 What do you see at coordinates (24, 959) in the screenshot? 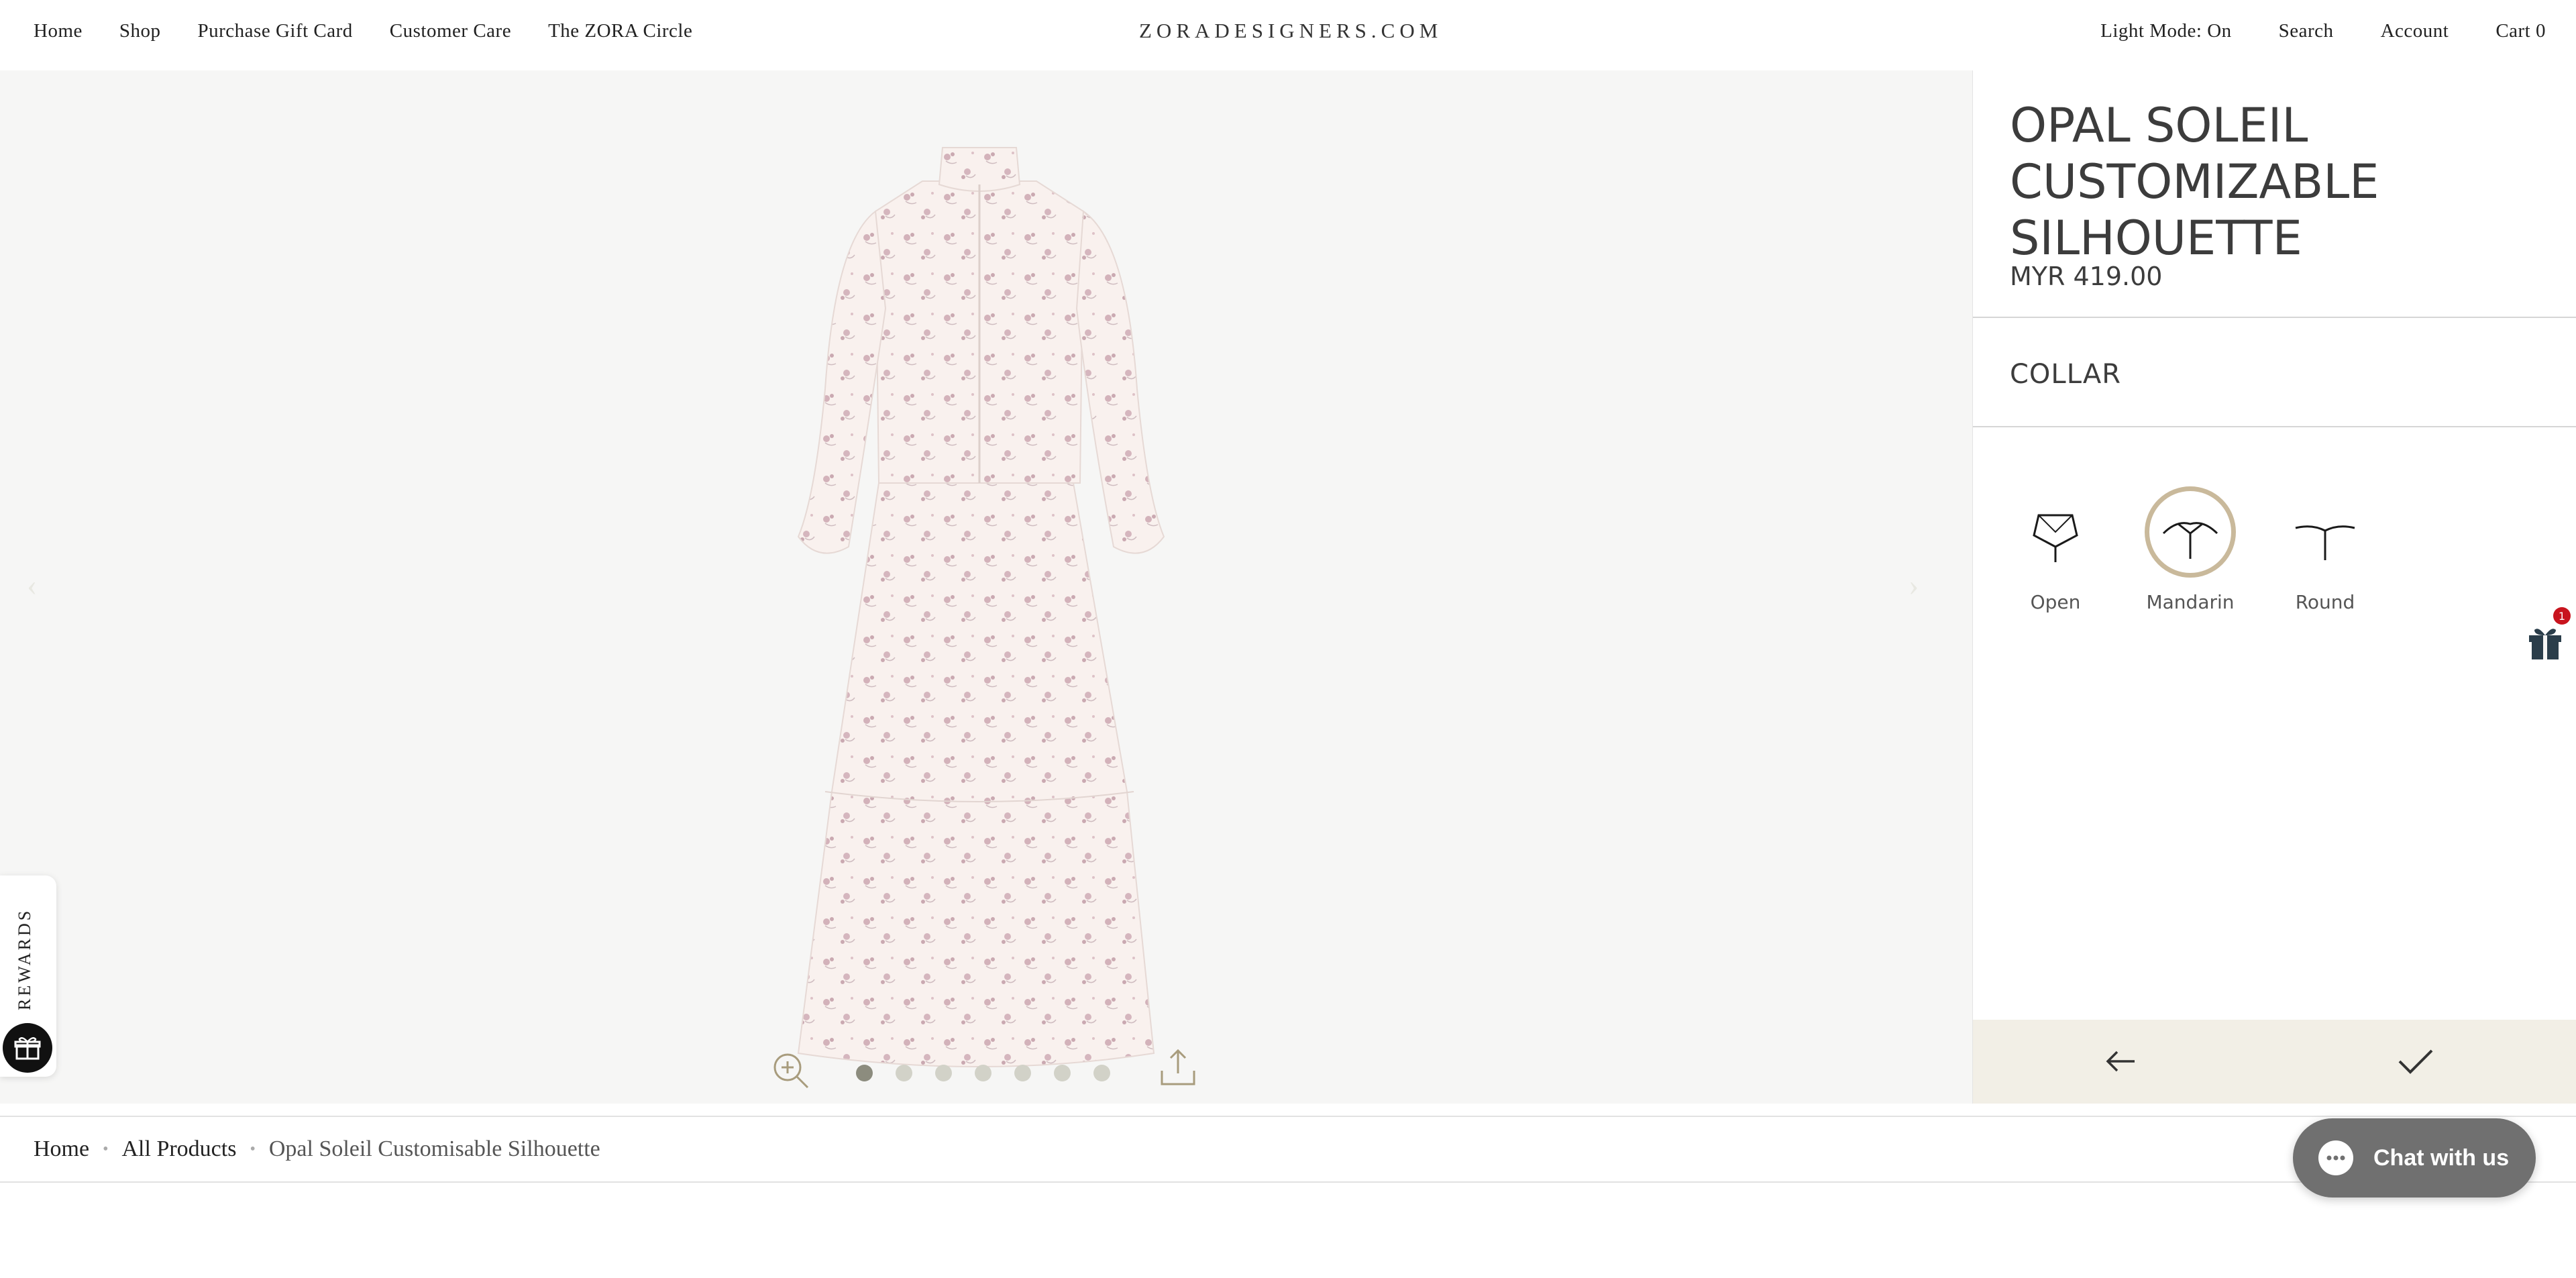
I see `rewards-label: REWARDS` at bounding box center [24, 959].